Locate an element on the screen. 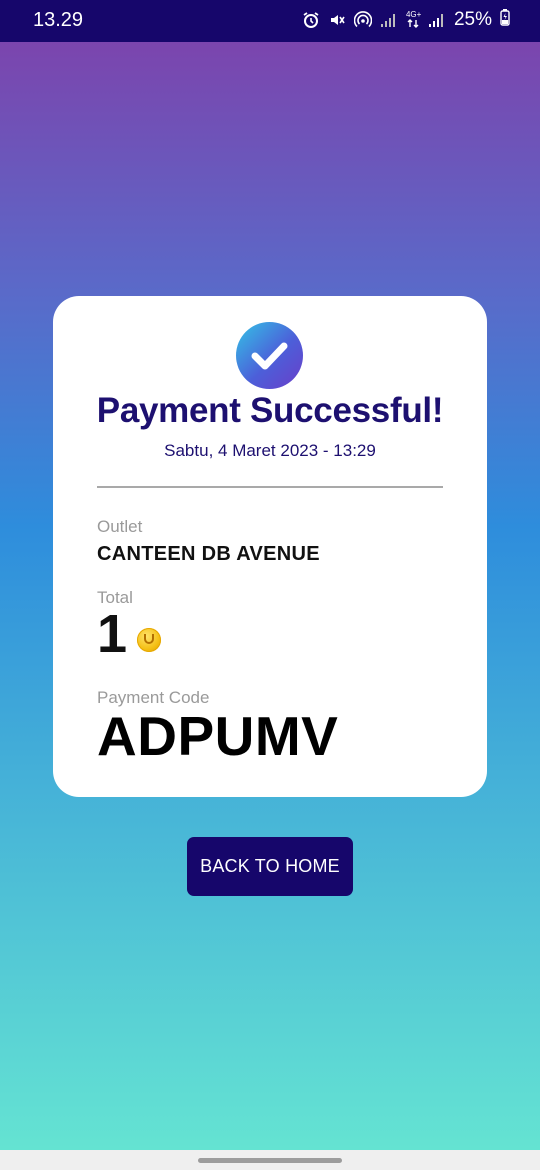 The width and height of the screenshot is (540, 1170). status-time: 13.29 is located at coordinates (58, 20).